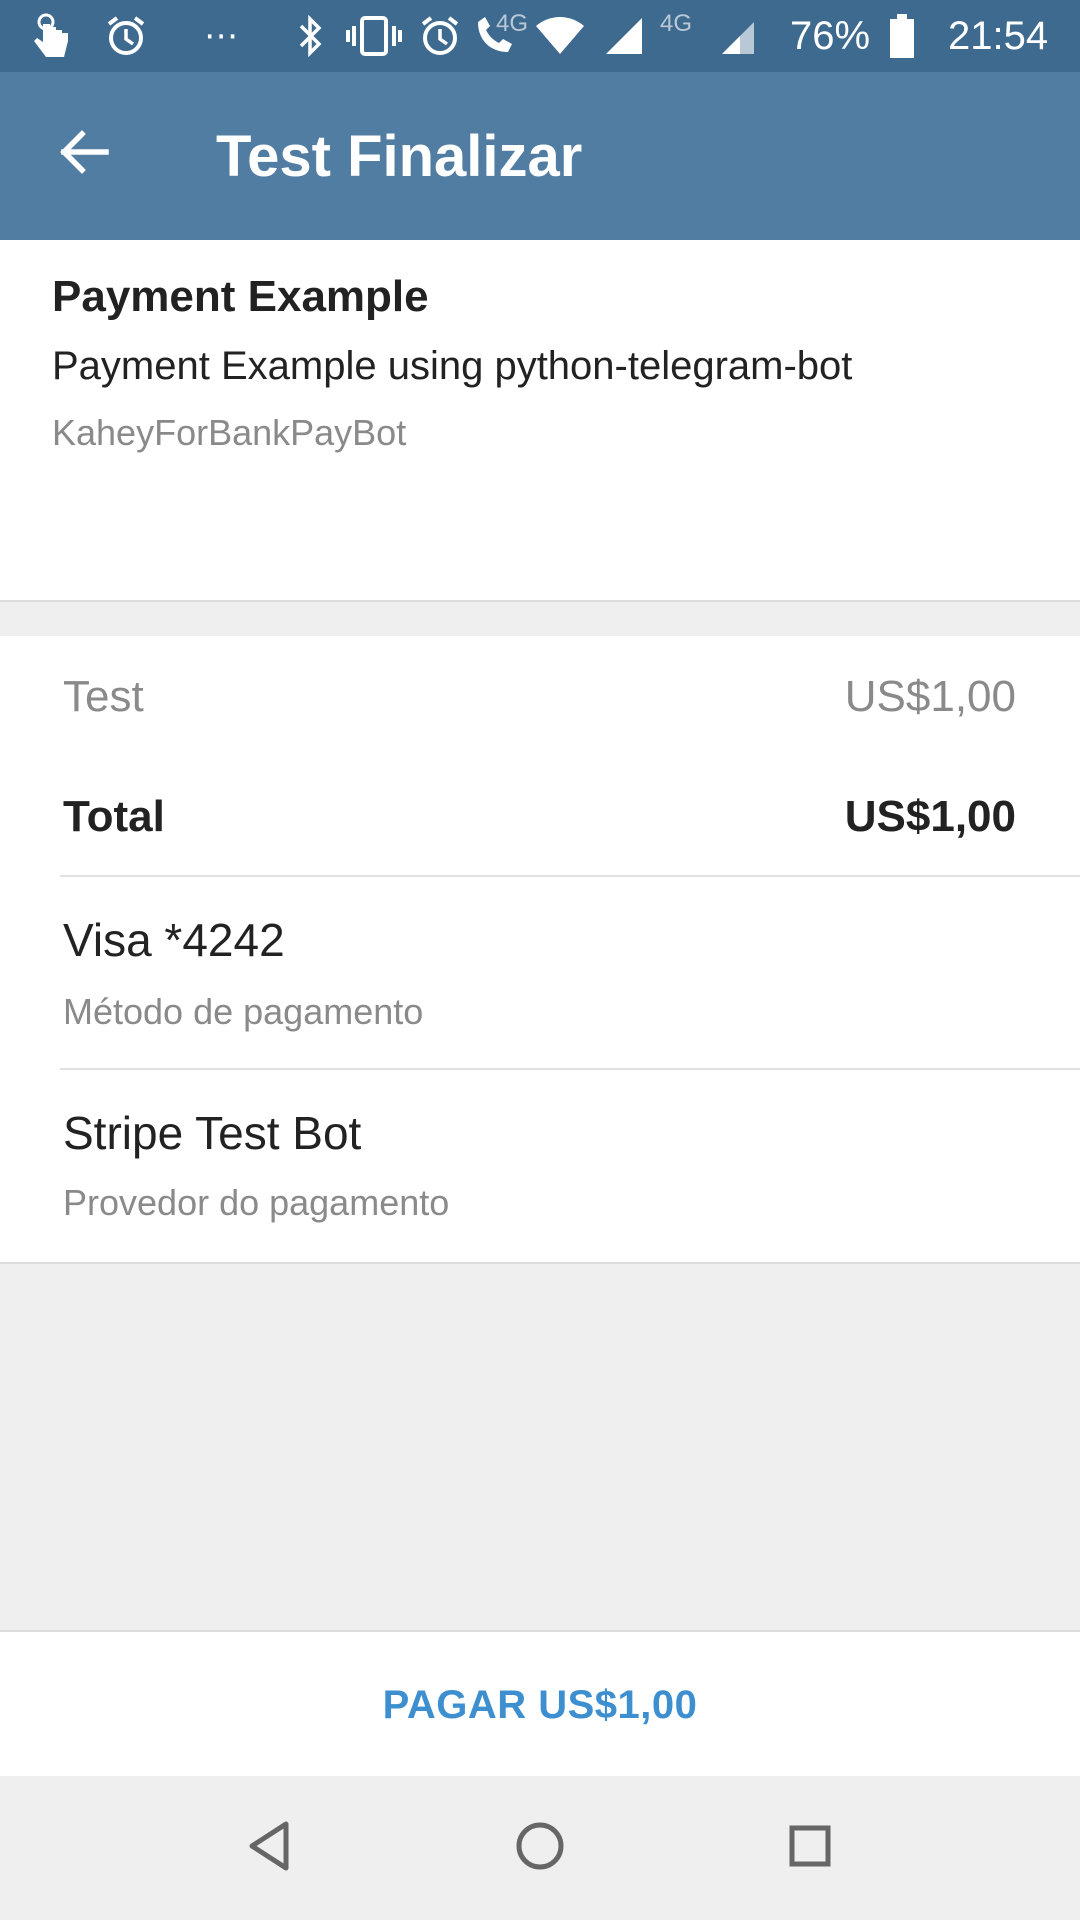 The height and width of the screenshot is (1920, 1080). Describe the element at coordinates (229, 432) in the screenshot. I see `bot-name: KaheyForBankPayBot` at that location.